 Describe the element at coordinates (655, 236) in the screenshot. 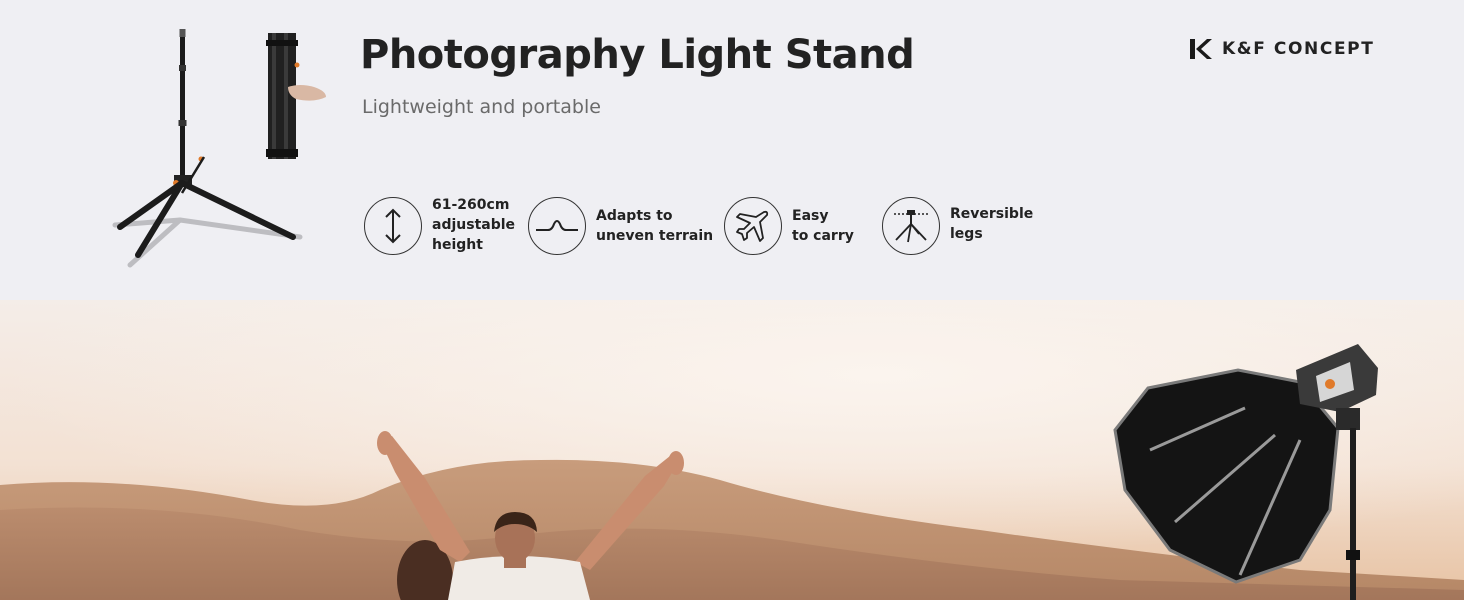

I see `feature-line: uneven terrain` at that location.